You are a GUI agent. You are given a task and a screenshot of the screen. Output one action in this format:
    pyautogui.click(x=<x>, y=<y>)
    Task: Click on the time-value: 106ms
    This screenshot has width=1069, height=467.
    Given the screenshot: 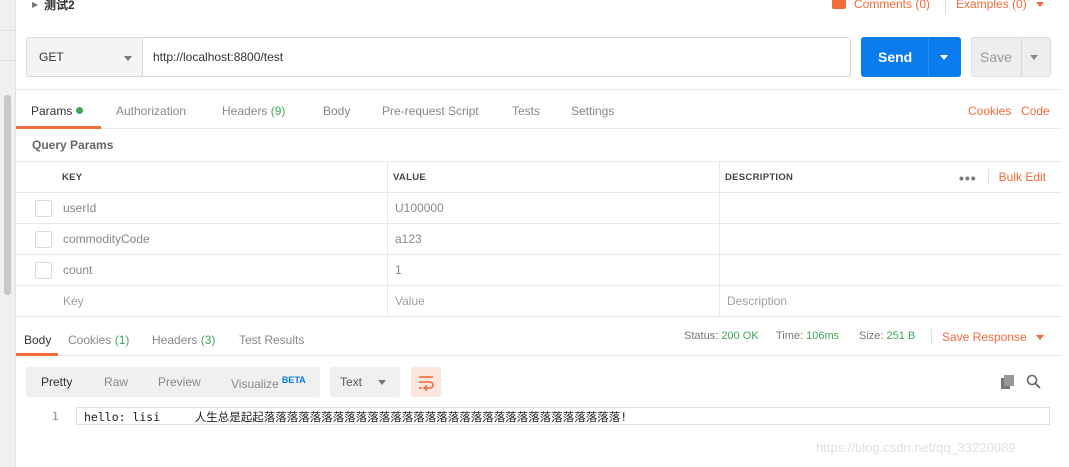 What is the action you would take?
    pyautogui.click(x=823, y=336)
    